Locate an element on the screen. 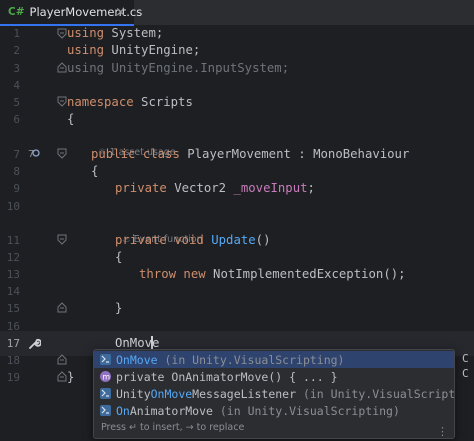  code-line-19: } is located at coordinates (70, 377).